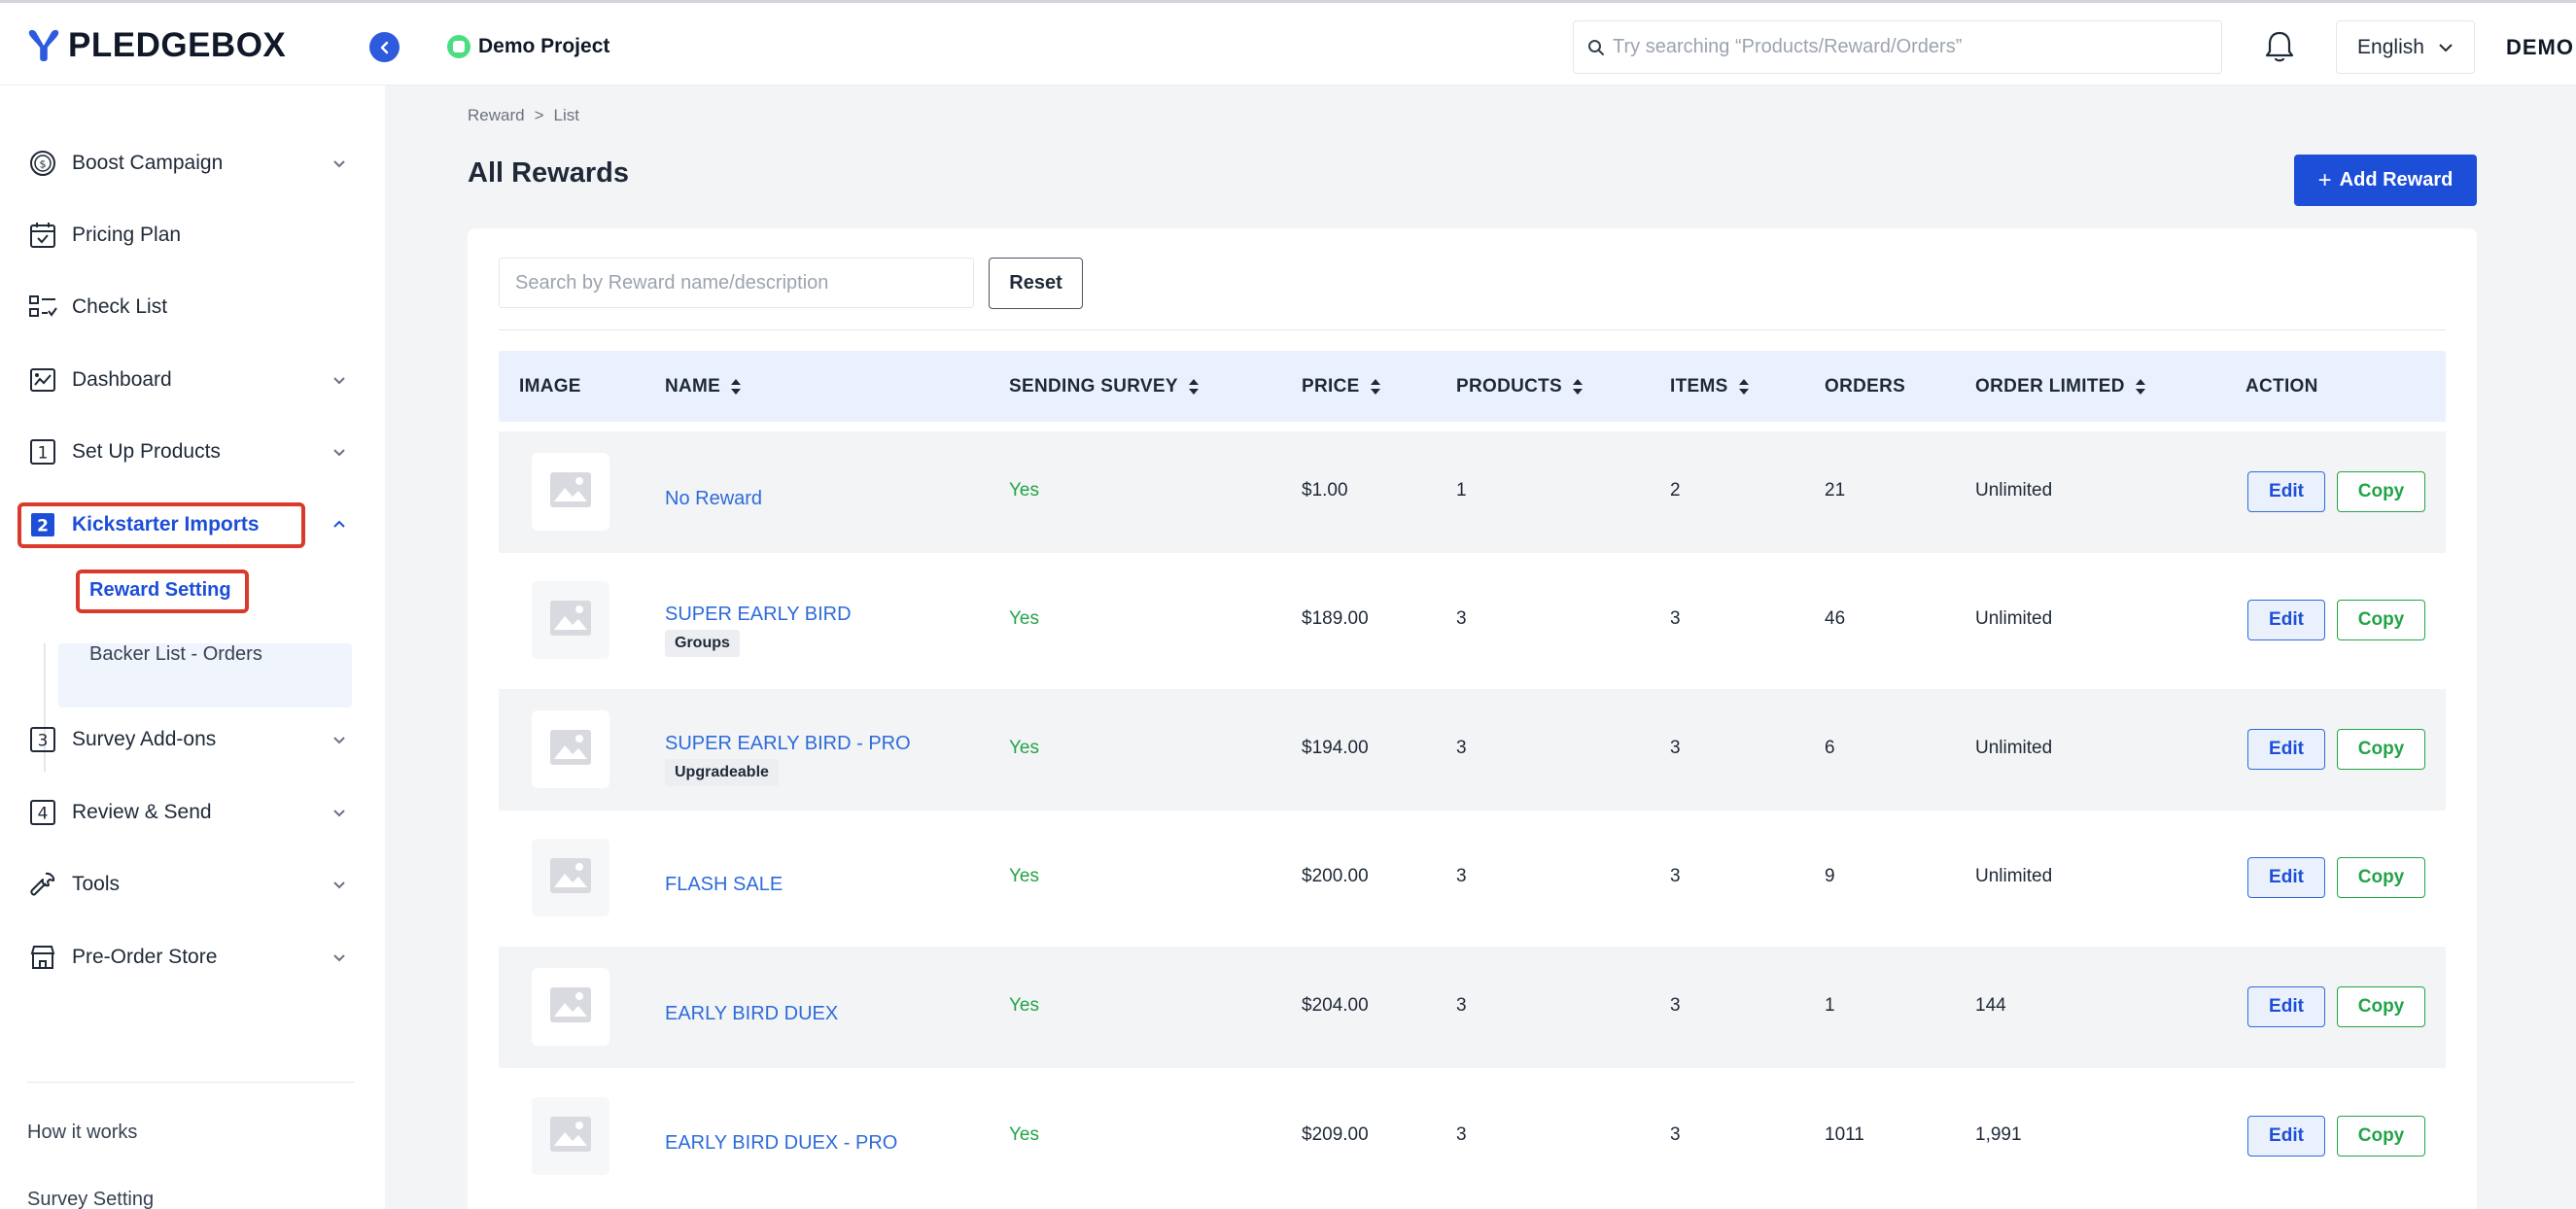  What do you see at coordinates (2279, 46) in the screenshot?
I see `notification-bell-icon` at bounding box center [2279, 46].